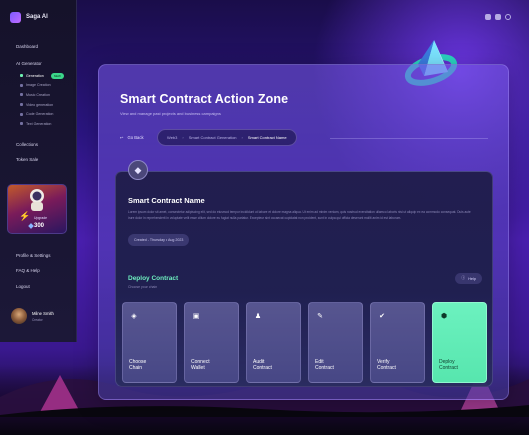  Describe the element at coordinates (27, 46) in the screenshot. I see `sidebar-item-dashboard: Dashboard` at that location.